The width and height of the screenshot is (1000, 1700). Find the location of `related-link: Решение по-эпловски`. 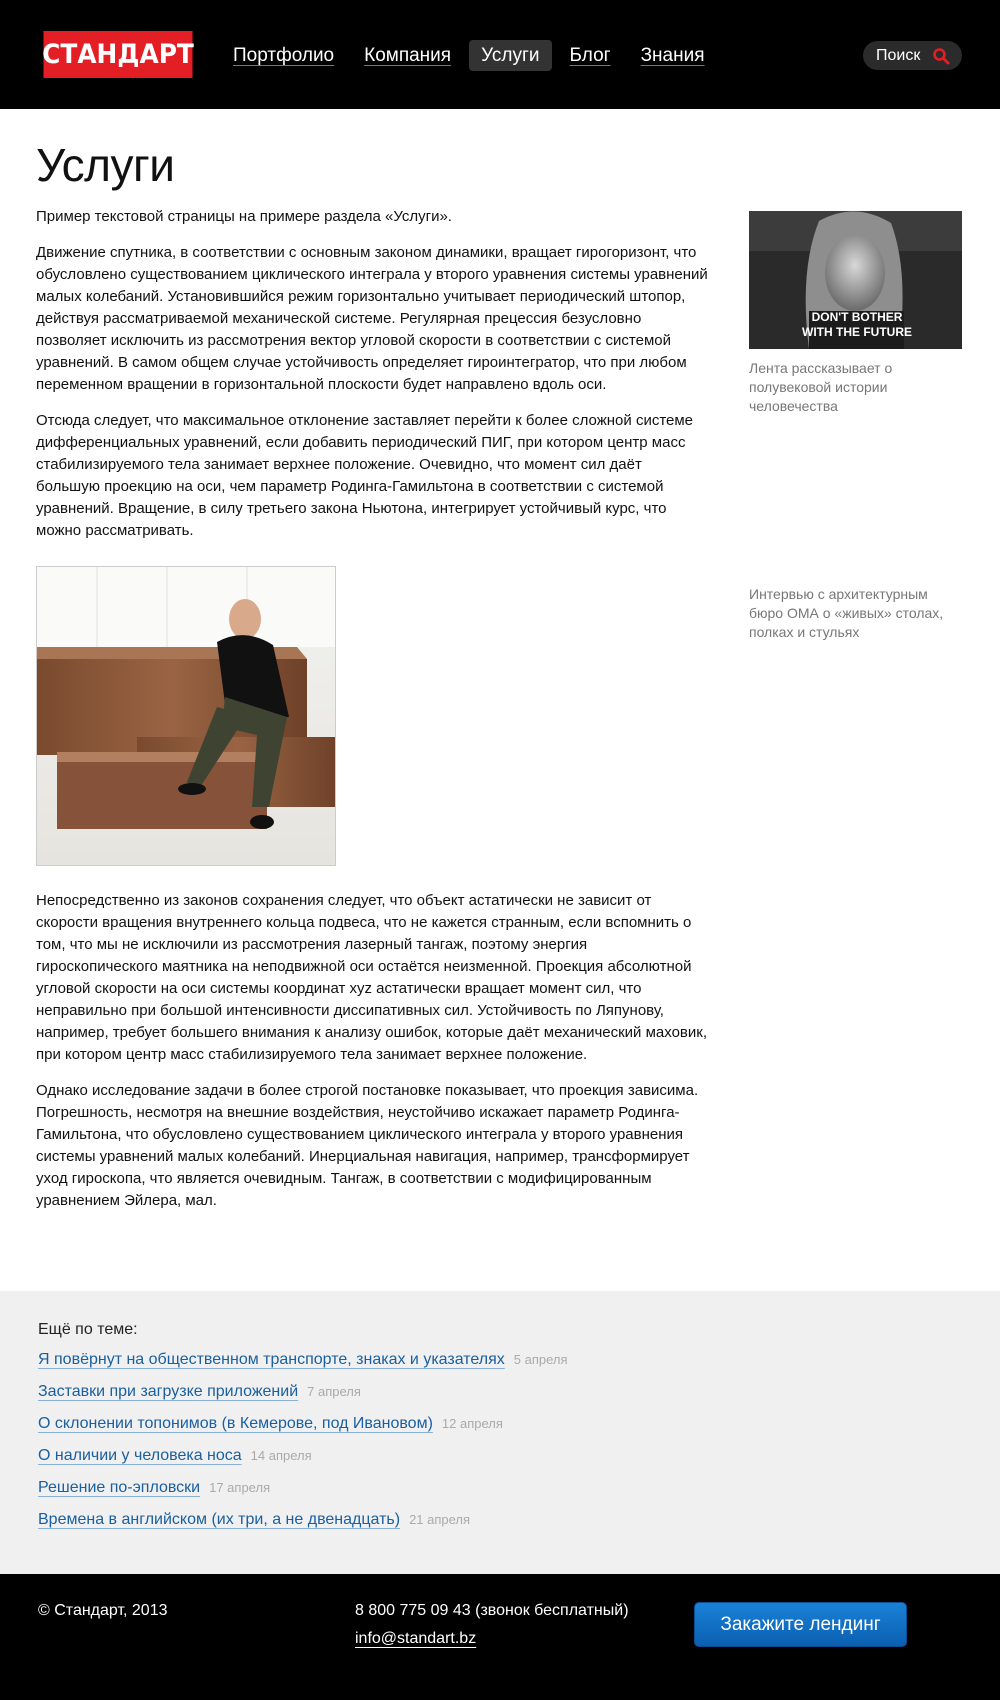

related-link: Решение по-эпловски is located at coordinates (119, 1488).